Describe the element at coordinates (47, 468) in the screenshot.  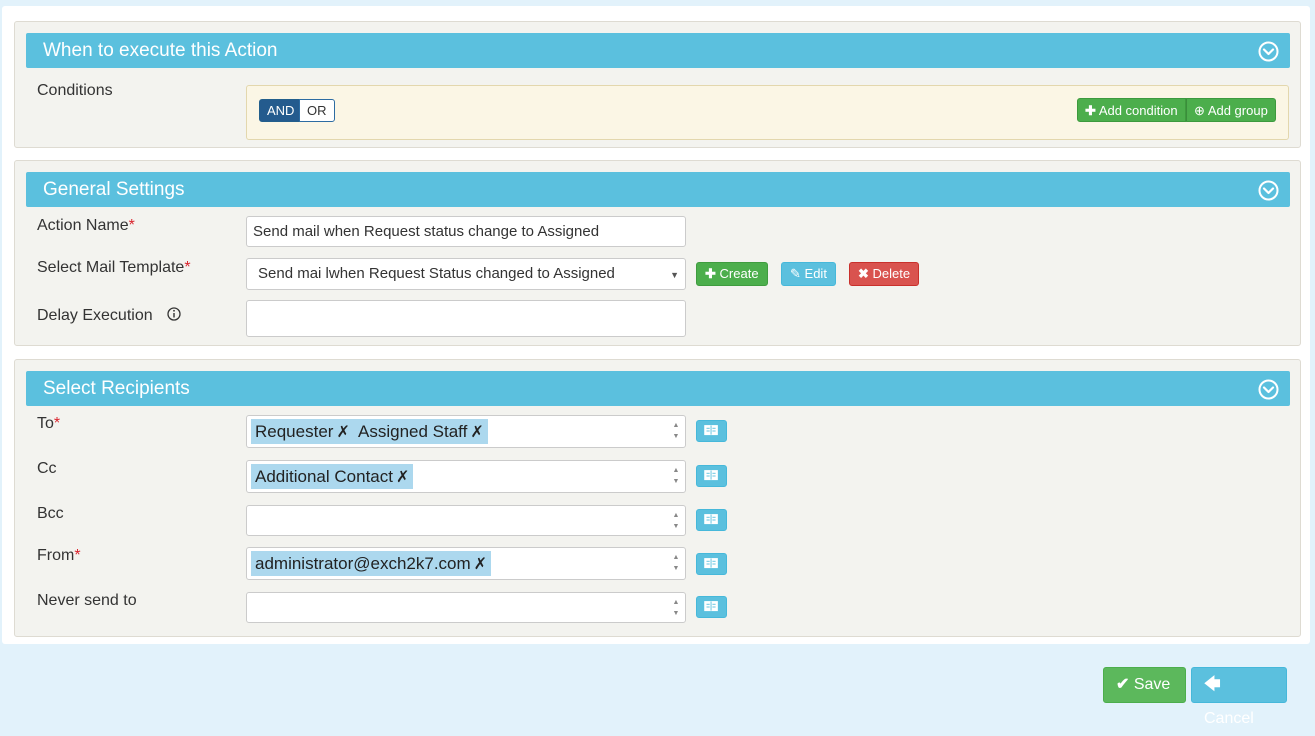
I see `cc-label: Cc` at that location.